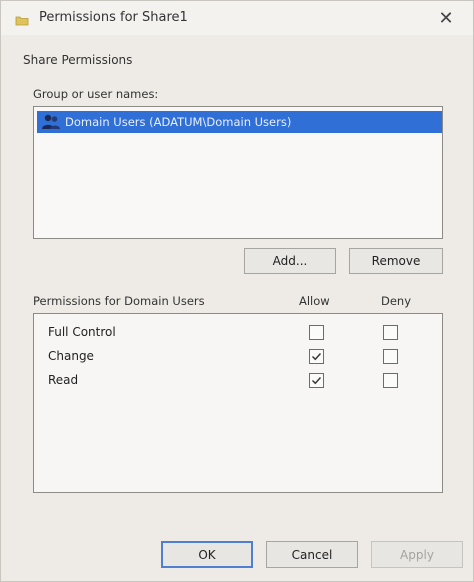 Image resolution: width=474 pixels, height=582 pixels. What do you see at coordinates (314, 301) in the screenshot?
I see `allow-column-header: Allow` at bounding box center [314, 301].